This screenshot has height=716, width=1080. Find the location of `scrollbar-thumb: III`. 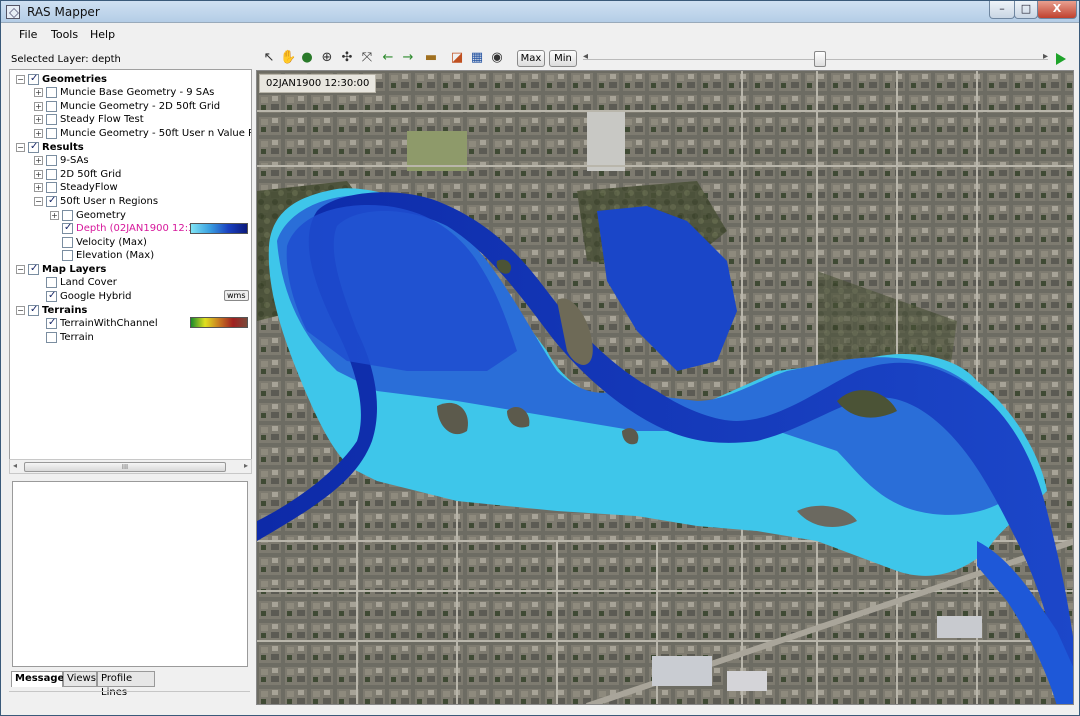

scrollbar-thumb: III is located at coordinates (125, 467).